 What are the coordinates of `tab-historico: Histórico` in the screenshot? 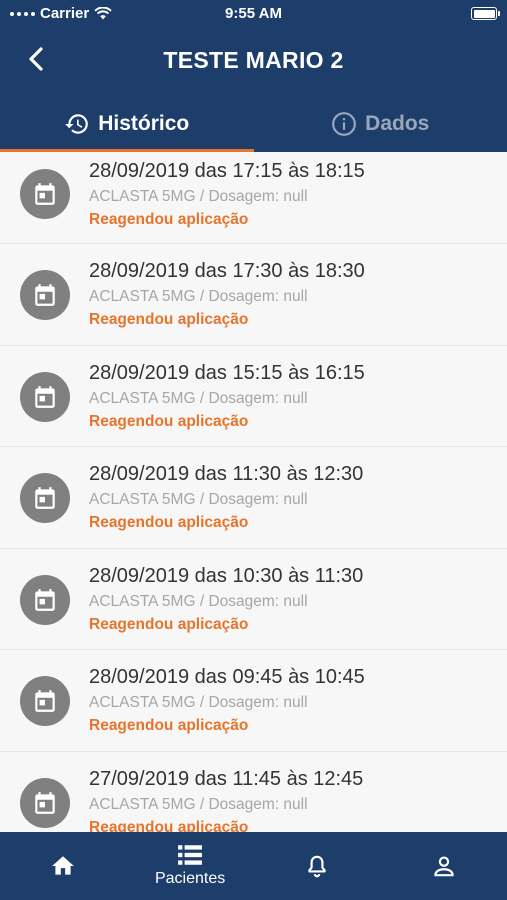 It's located at (127, 124).